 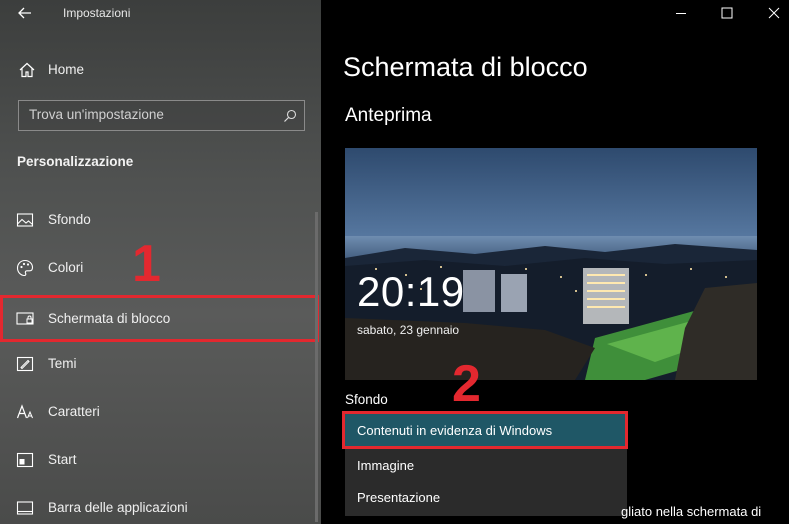 What do you see at coordinates (408, 330) in the screenshot?
I see `preview-date: sabato, 23 gennaio` at bounding box center [408, 330].